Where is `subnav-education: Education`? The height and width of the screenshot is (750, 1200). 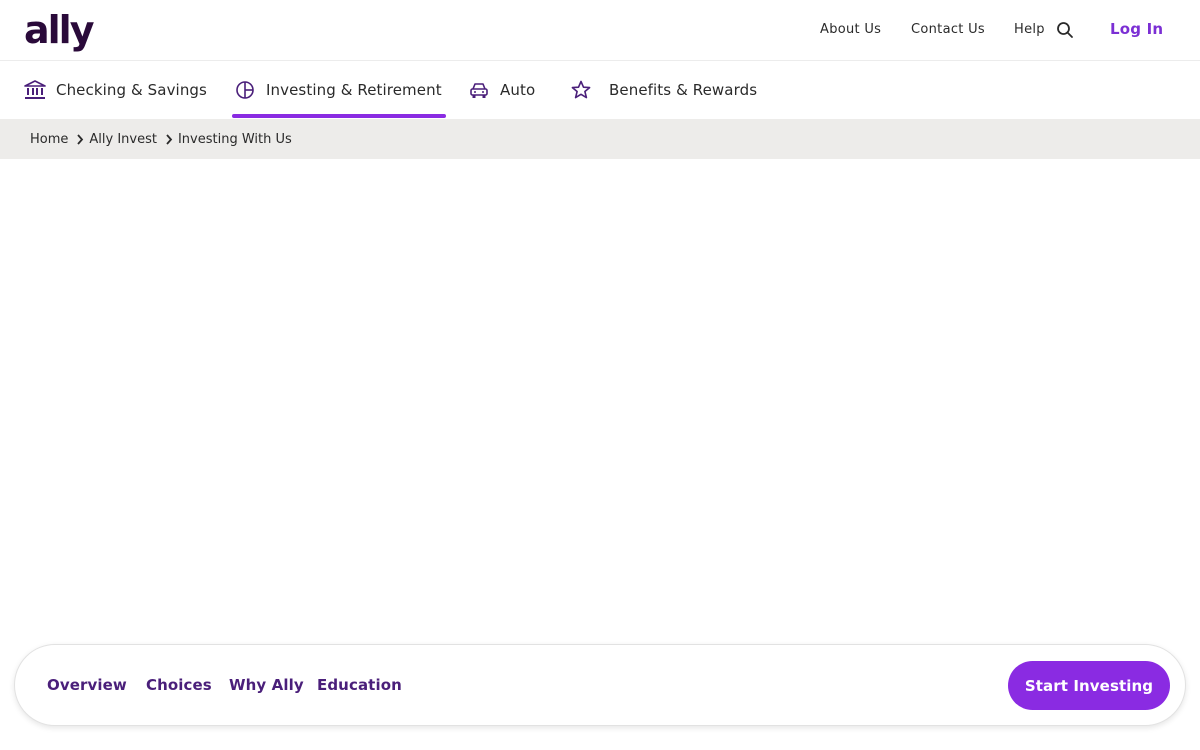 subnav-education: Education is located at coordinates (359, 685).